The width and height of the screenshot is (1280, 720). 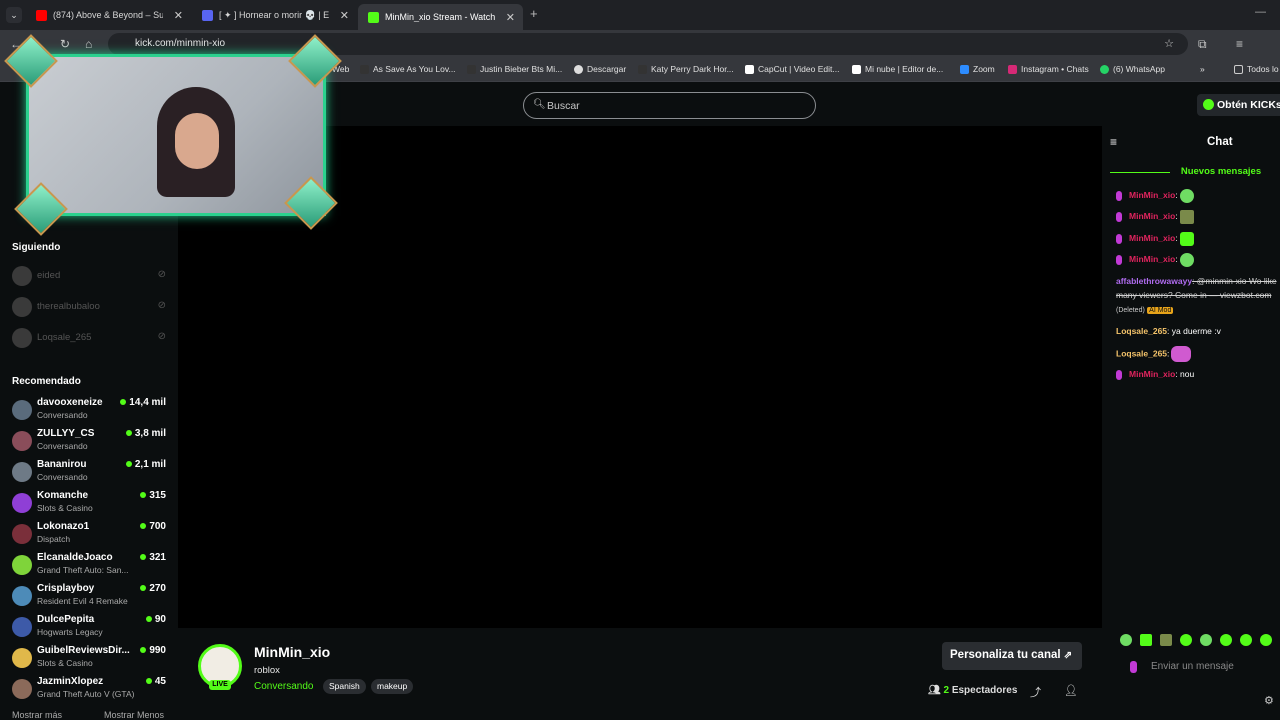 What do you see at coordinates (91, 338) in the screenshot?
I see `following-item: Loqsale_265 ⊘` at bounding box center [91, 338].